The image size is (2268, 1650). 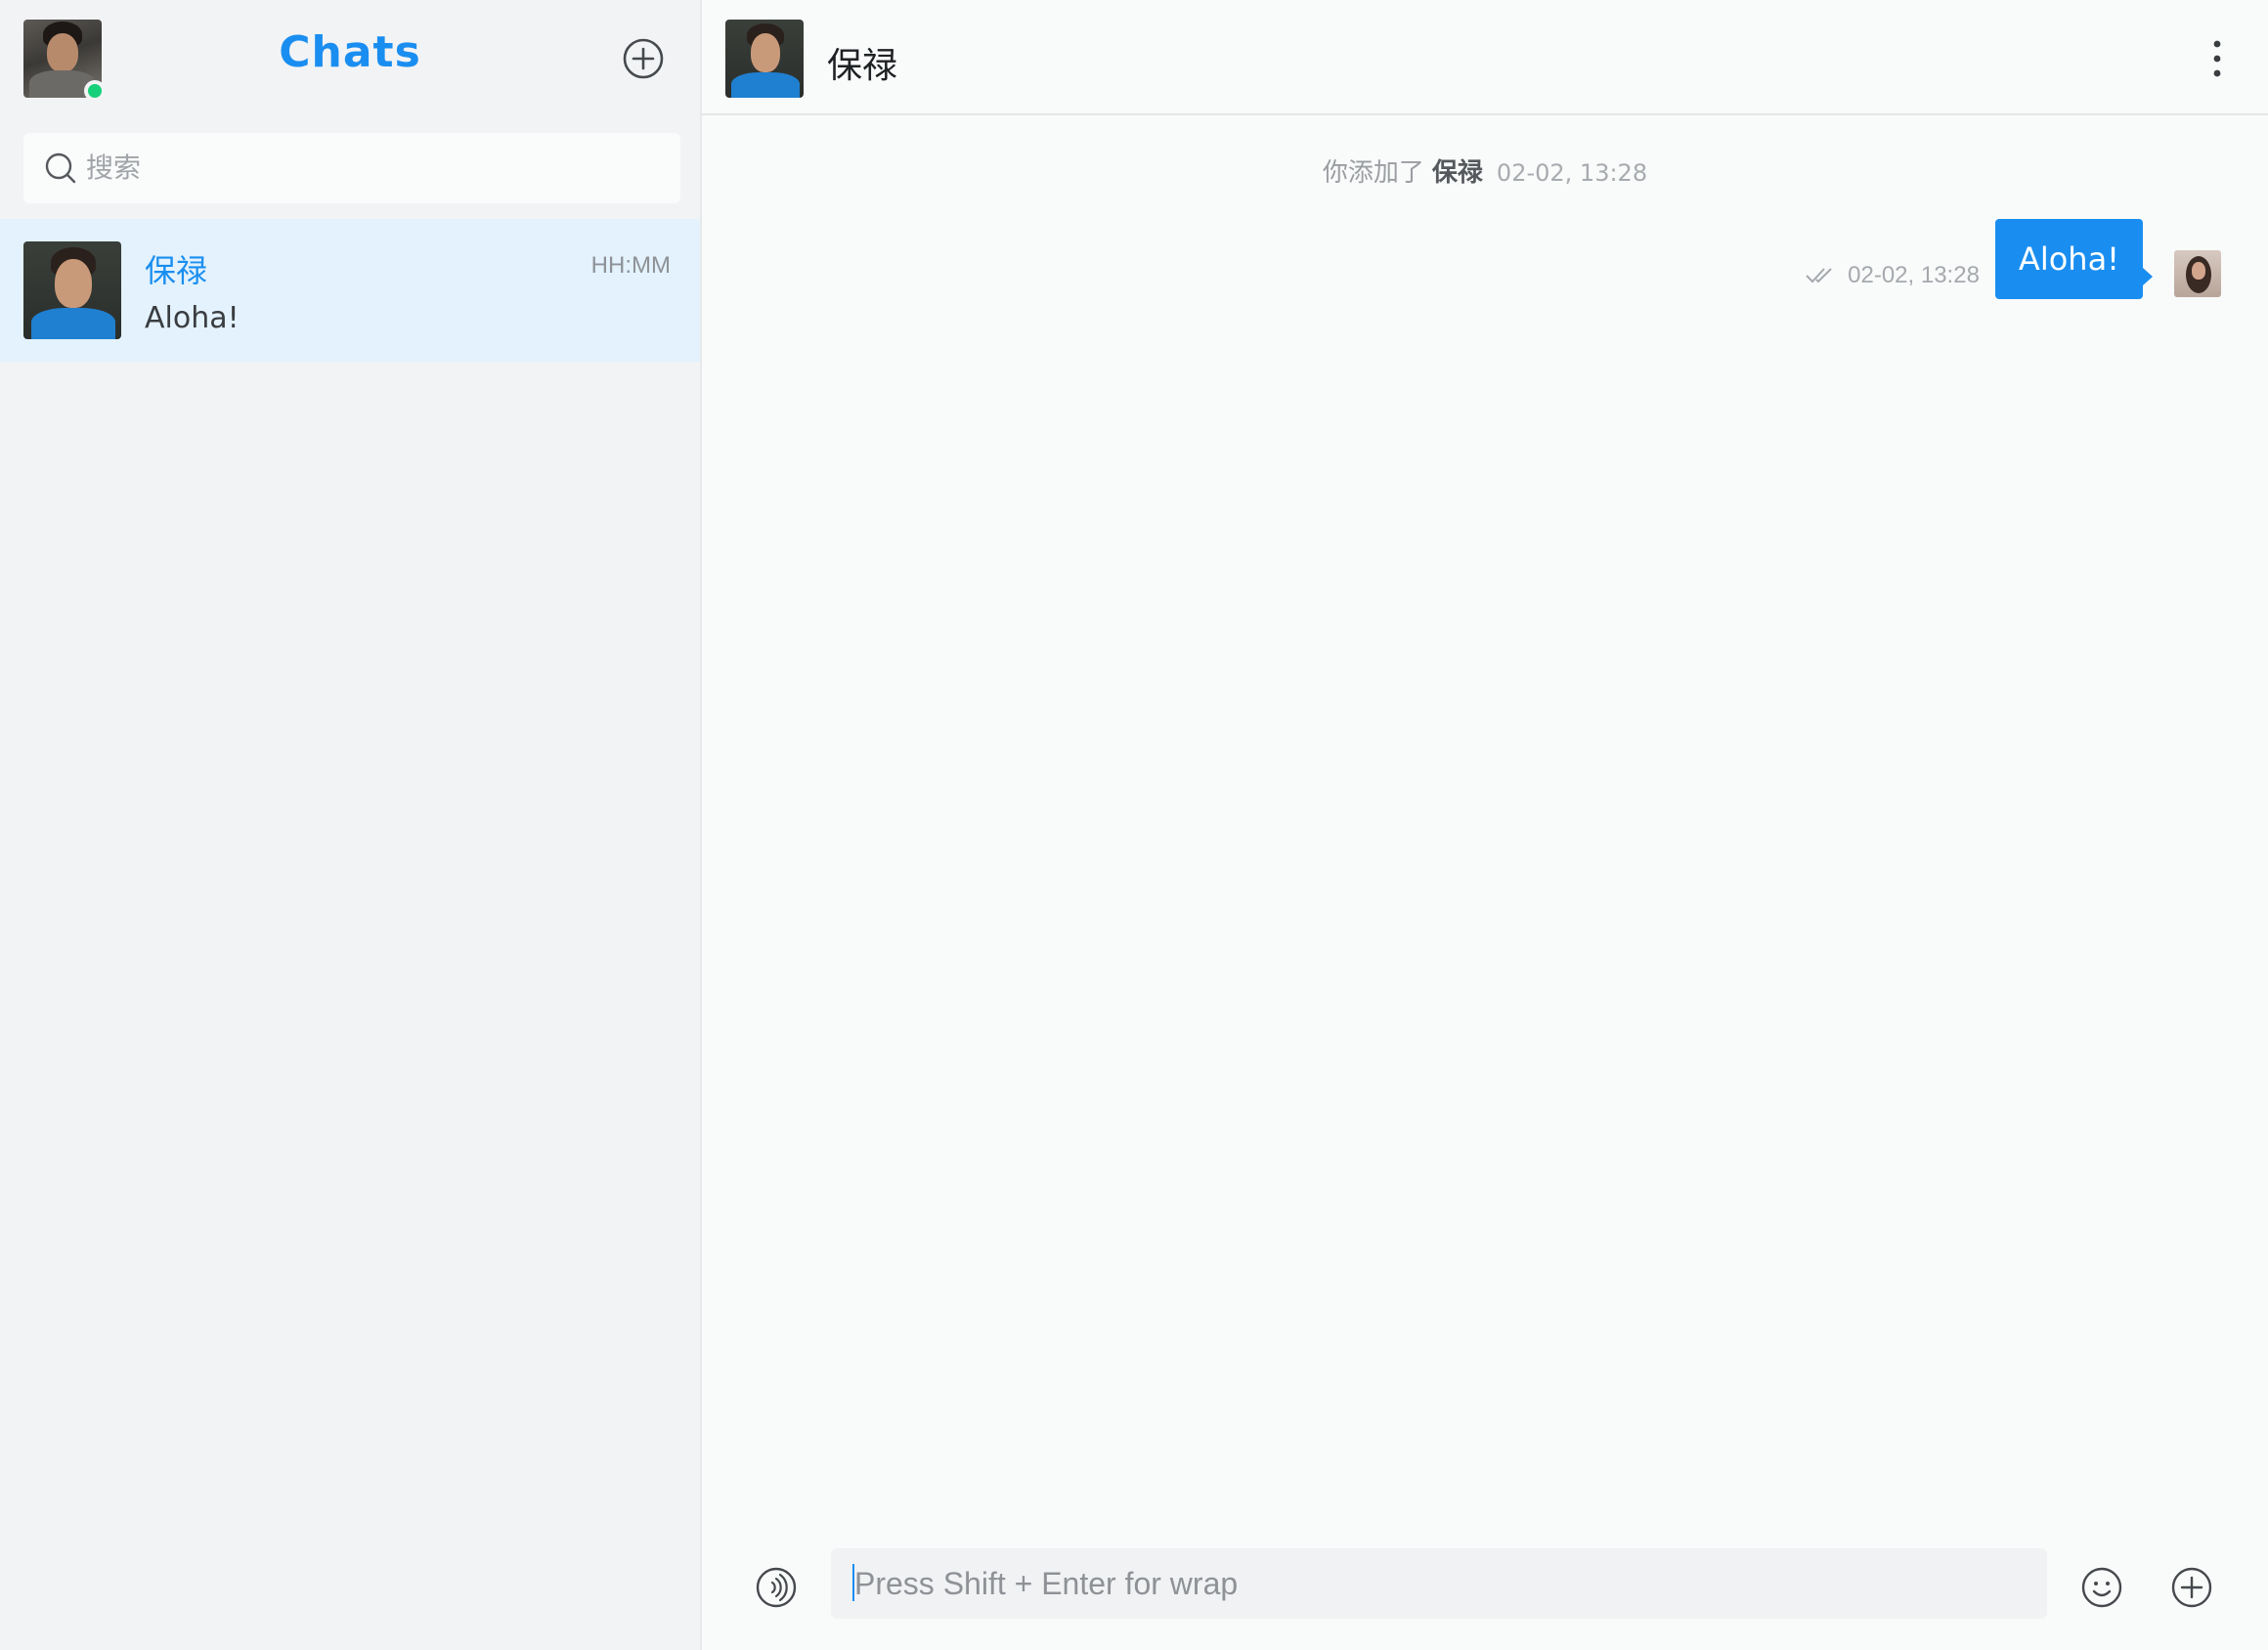 I want to click on my-message-avatar, so click(x=2197, y=273).